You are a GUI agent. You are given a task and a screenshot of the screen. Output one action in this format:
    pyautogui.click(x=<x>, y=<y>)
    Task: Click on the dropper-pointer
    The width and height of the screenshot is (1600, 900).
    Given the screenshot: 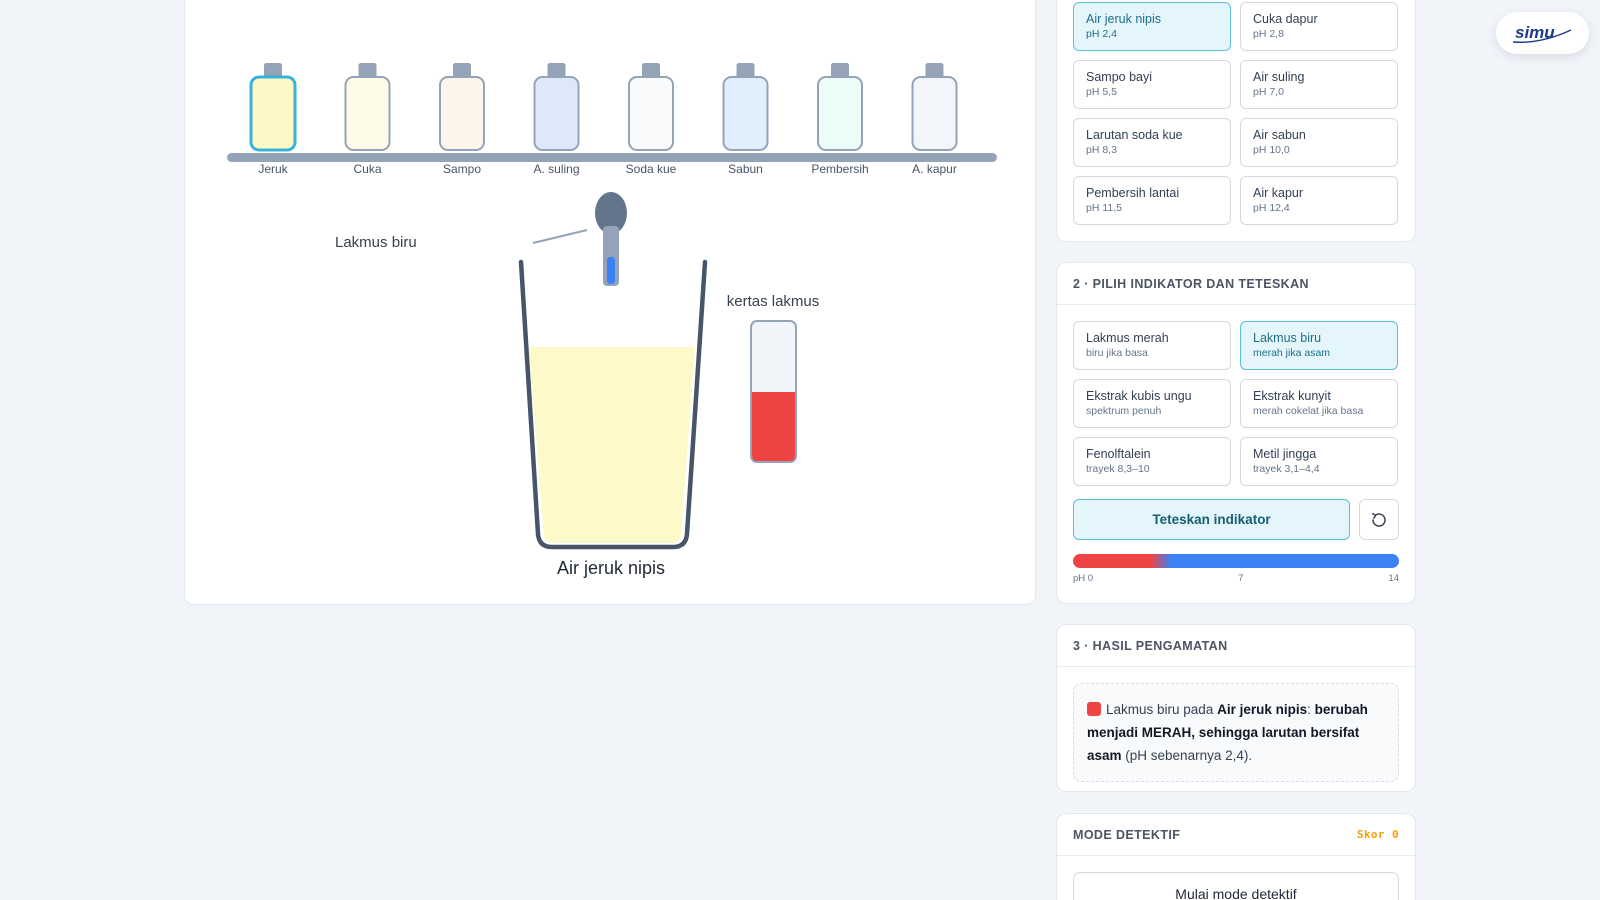 What is the action you would take?
    pyautogui.click(x=560, y=236)
    